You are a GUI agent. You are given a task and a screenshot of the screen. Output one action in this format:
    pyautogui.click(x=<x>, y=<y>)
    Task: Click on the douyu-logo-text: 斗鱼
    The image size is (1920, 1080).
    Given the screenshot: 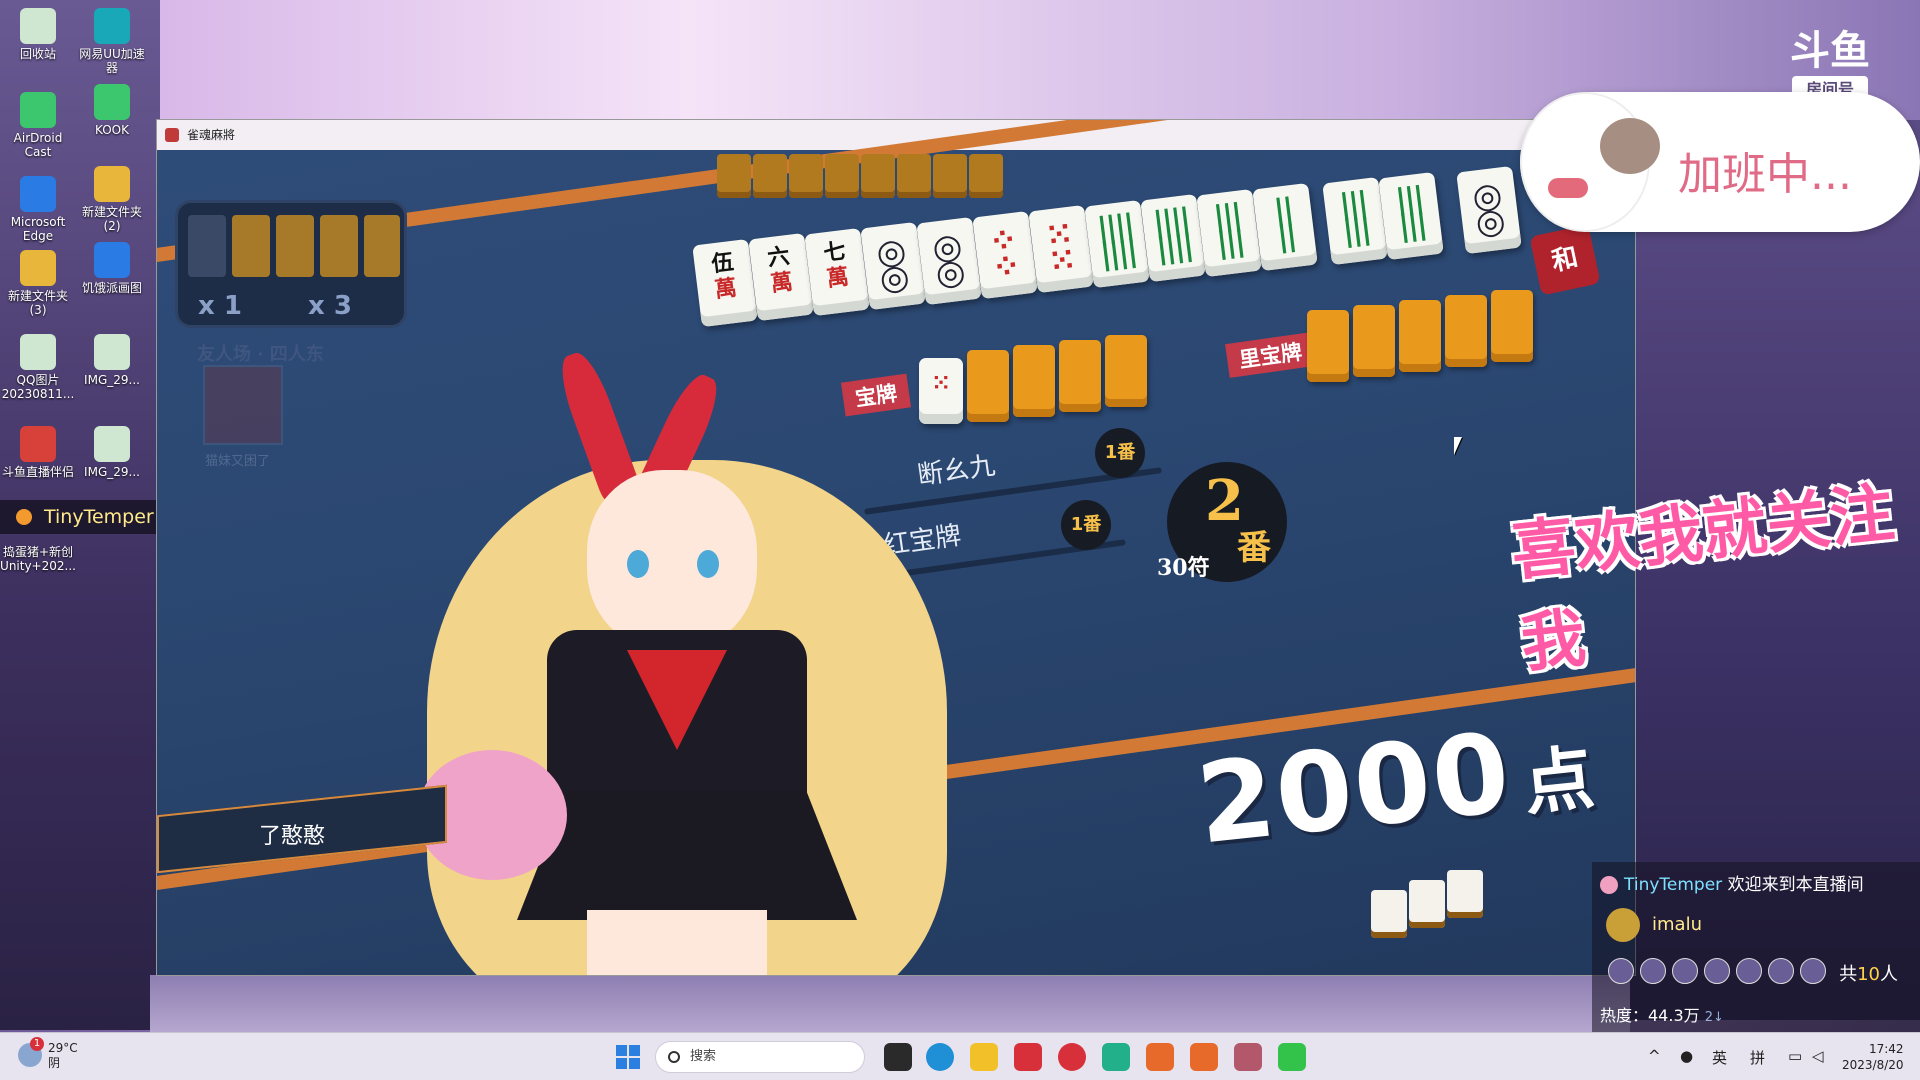 What is the action you would take?
    pyautogui.click(x=1830, y=51)
    